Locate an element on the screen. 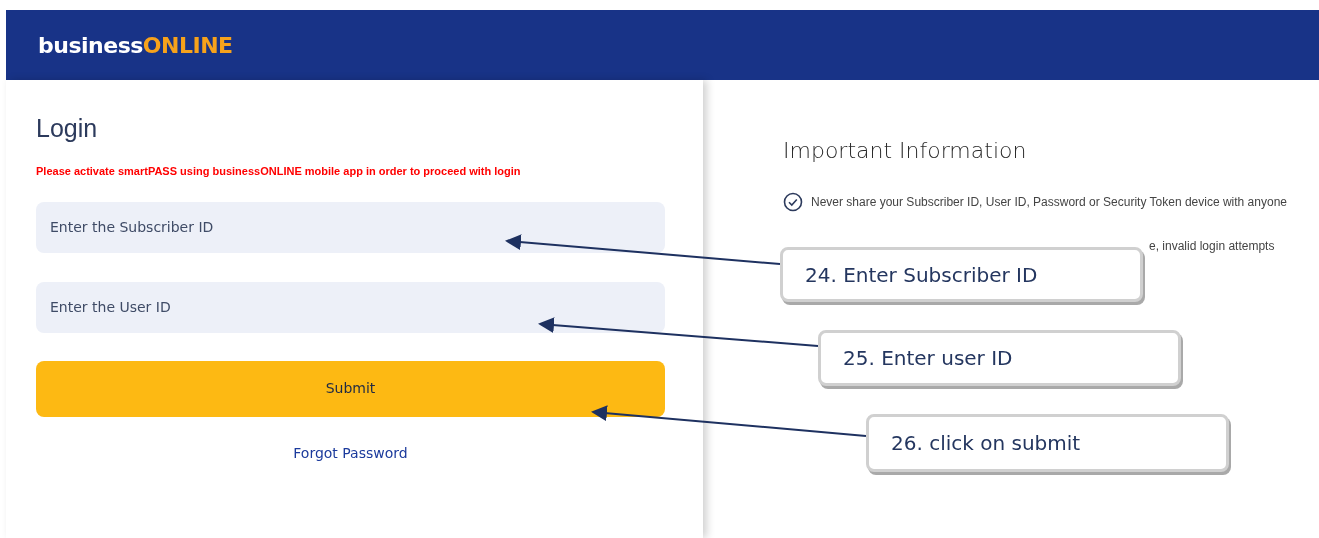 Image resolution: width=1319 pixels, height=538 pixels. callout: 26. click on submit is located at coordinates (1047, 443).